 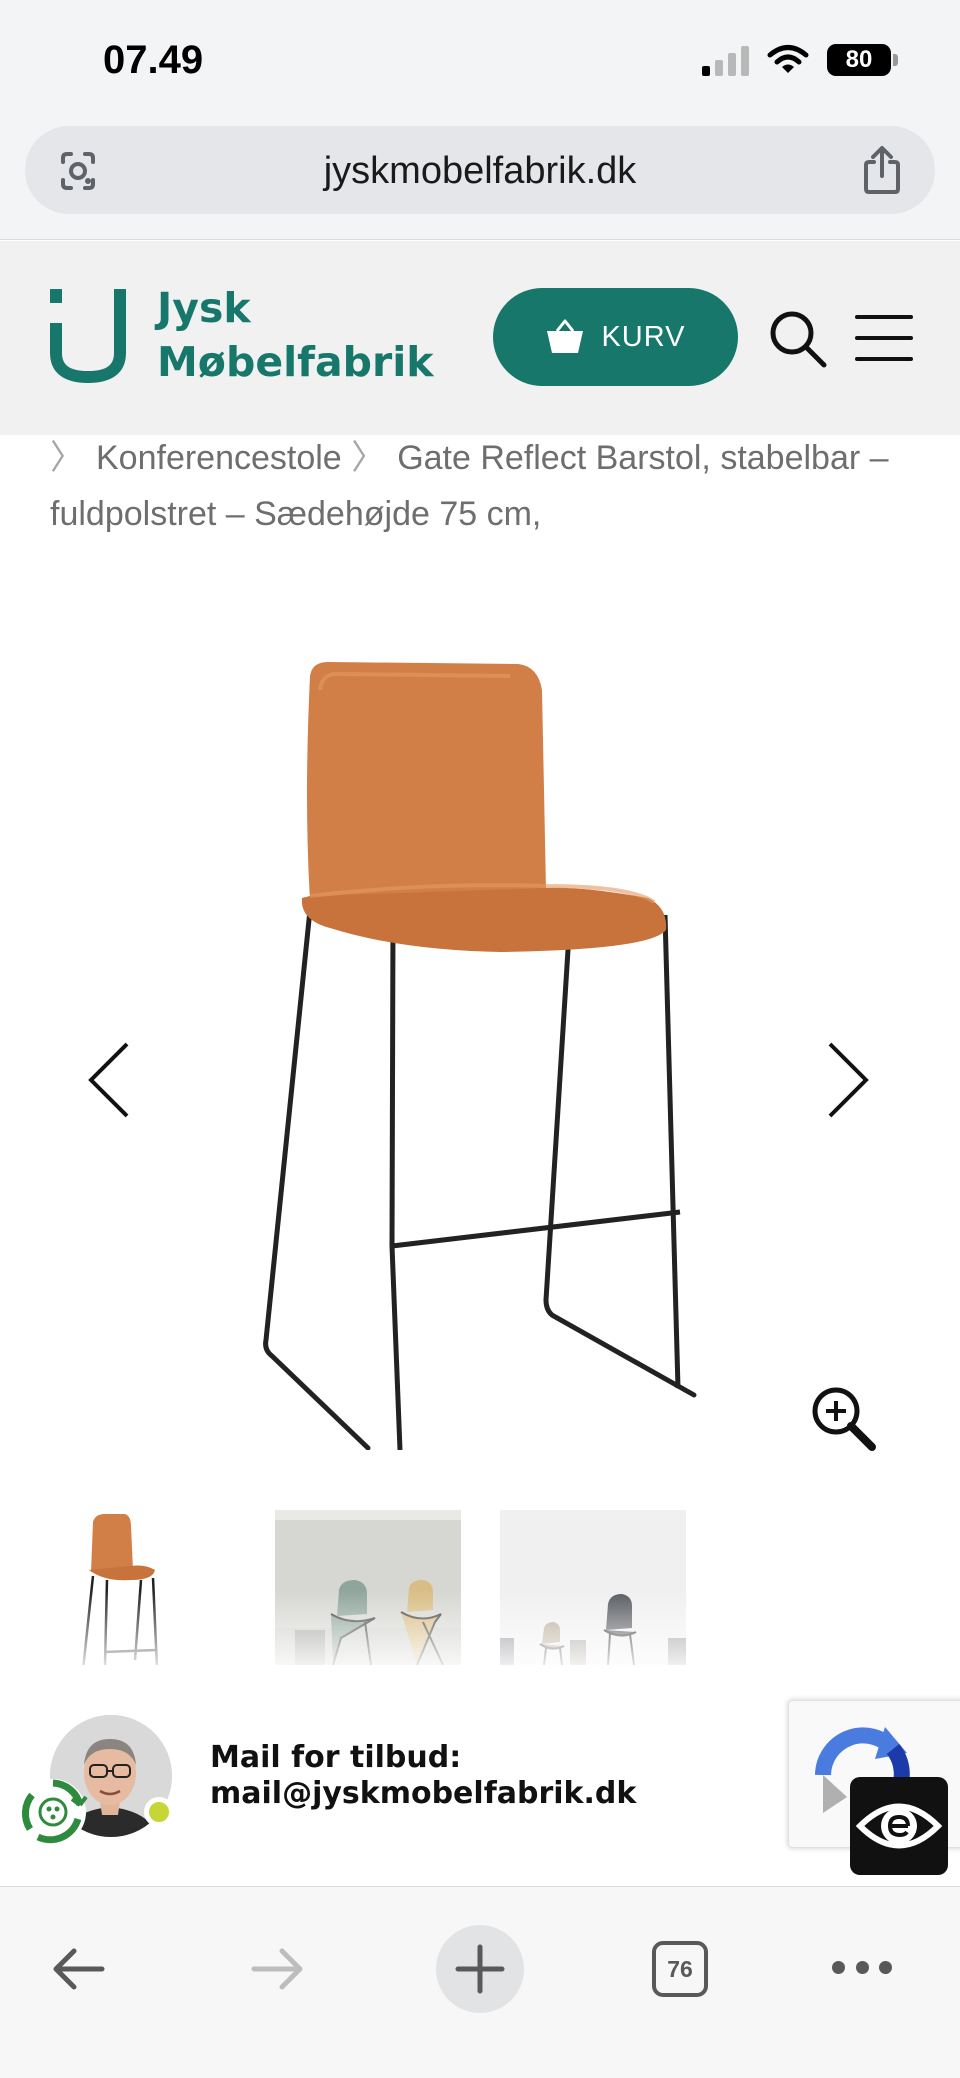 I want to click on cart-label: KURV, so click(x=643, y=336).